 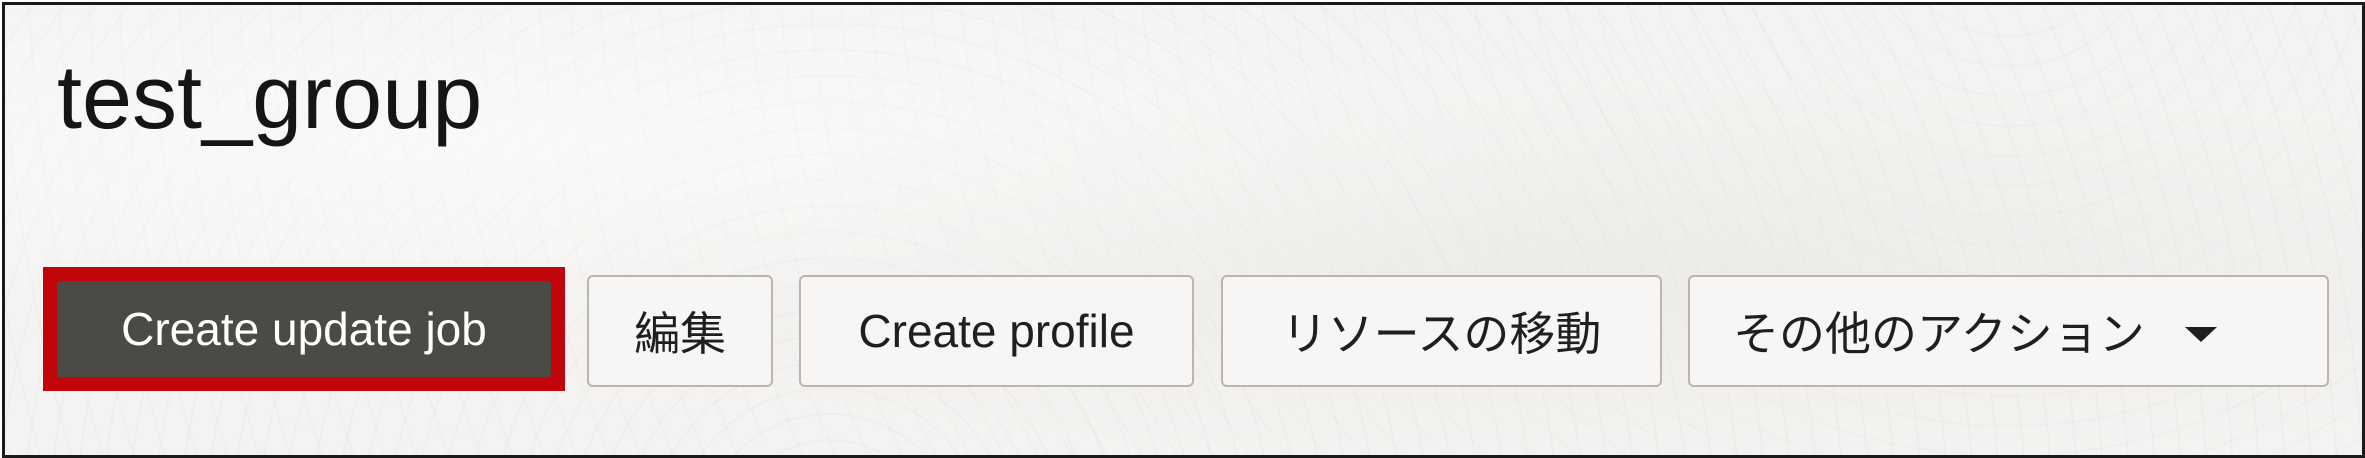 I want to click on chevron-down-icon, so click(x=2200, y=334).